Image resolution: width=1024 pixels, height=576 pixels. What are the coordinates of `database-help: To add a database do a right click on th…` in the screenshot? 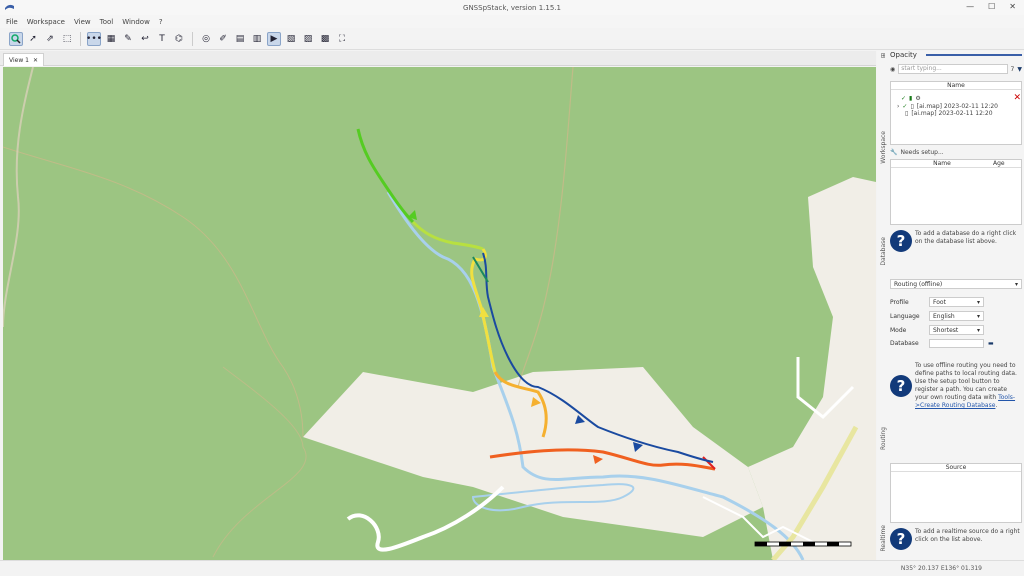 It's located at (966, 237).